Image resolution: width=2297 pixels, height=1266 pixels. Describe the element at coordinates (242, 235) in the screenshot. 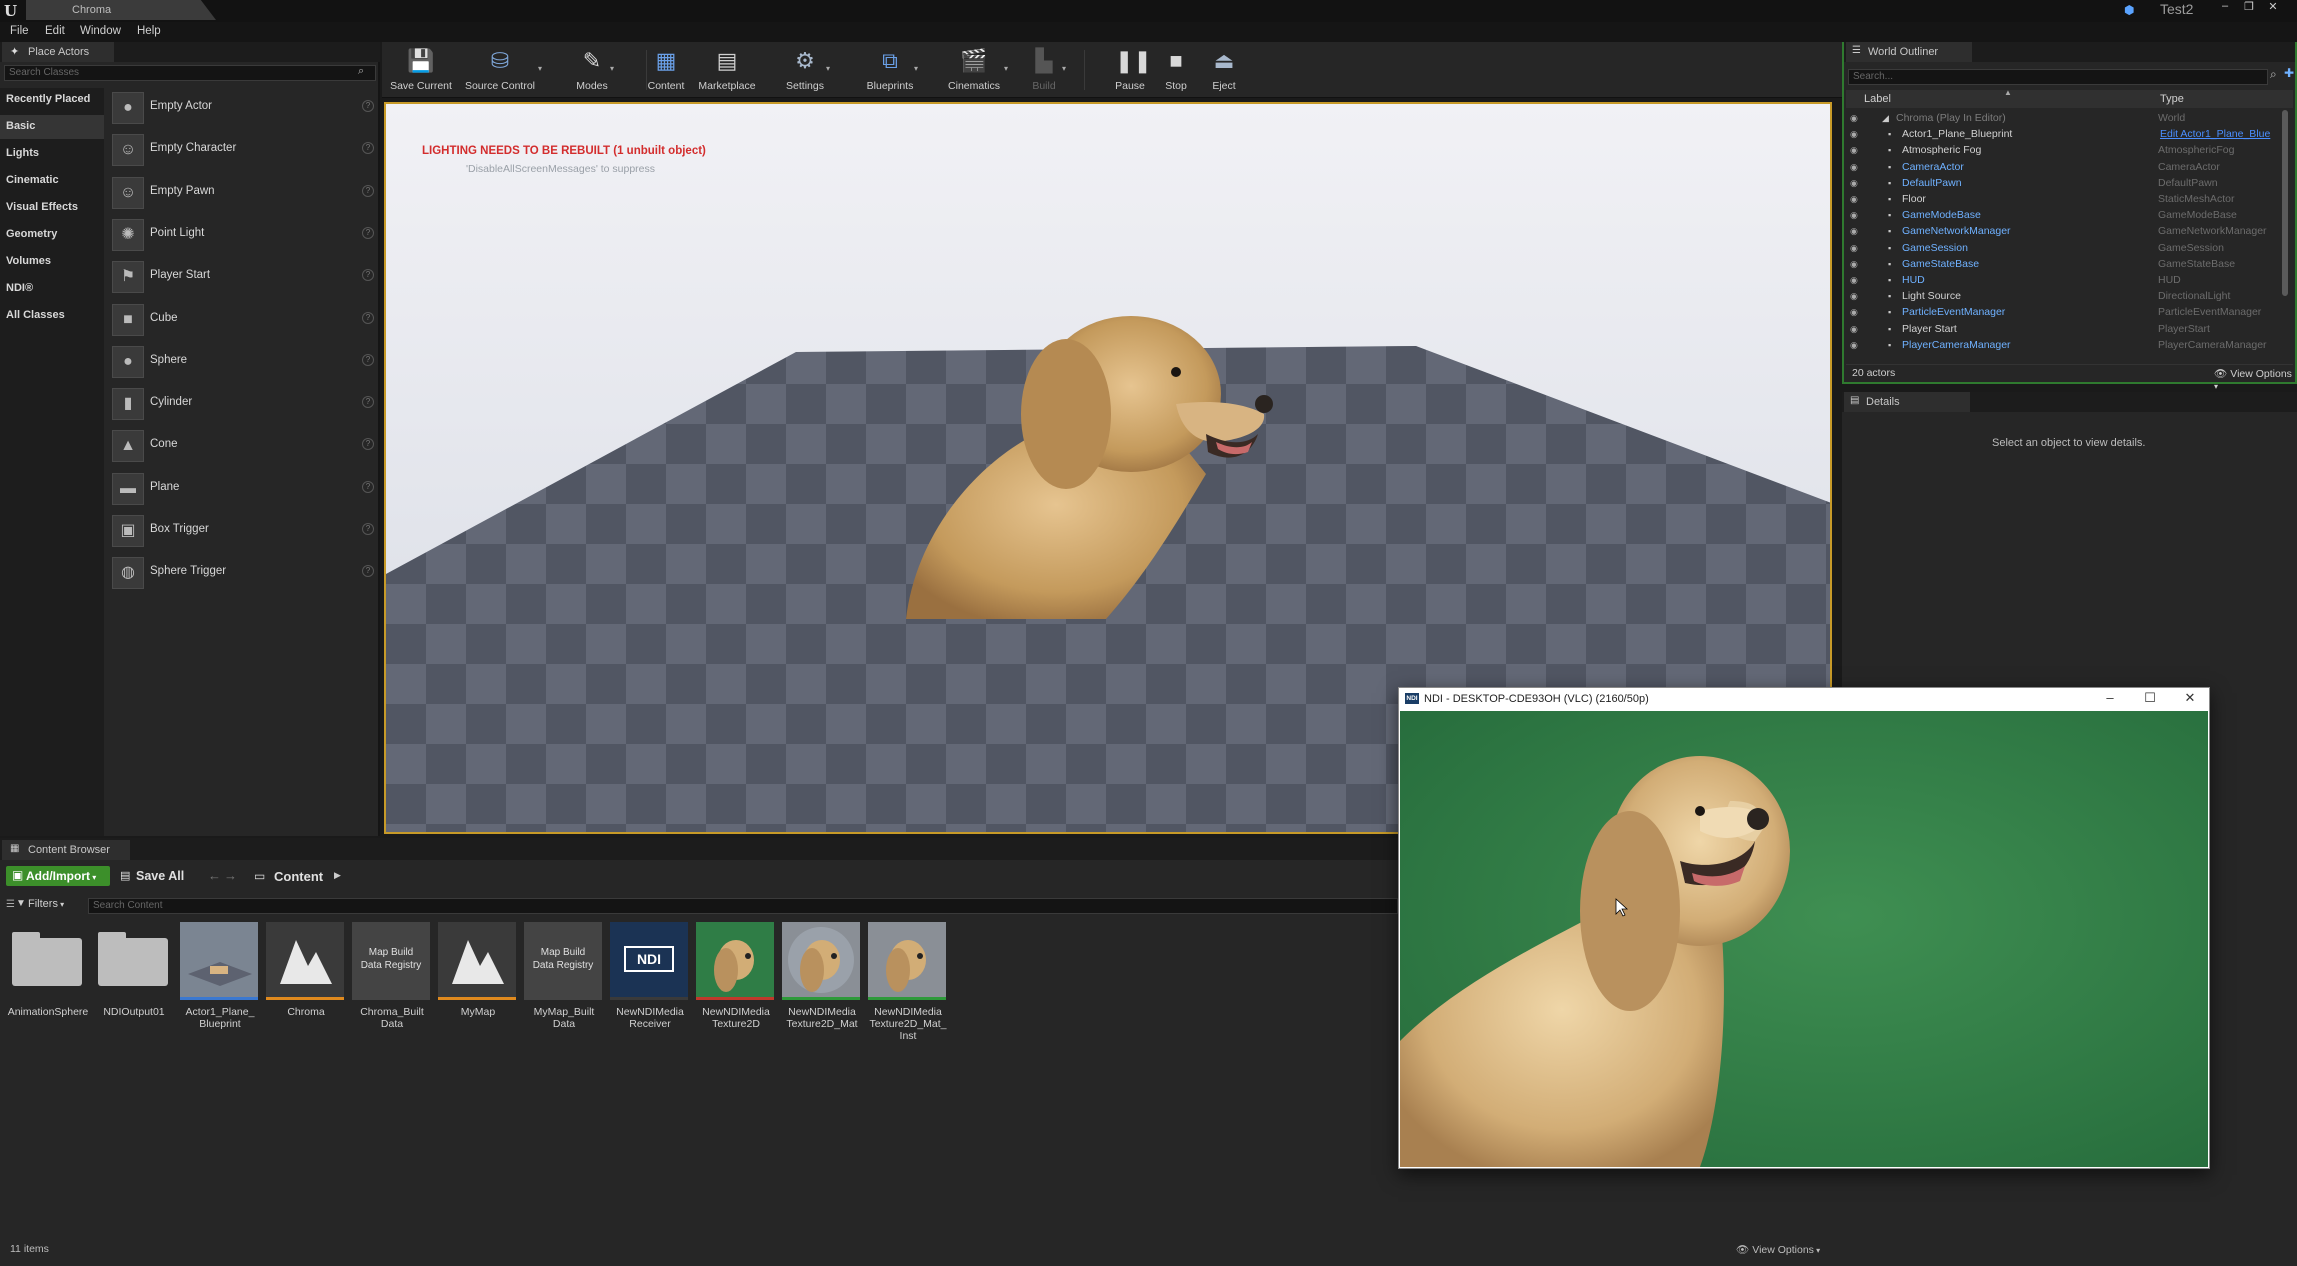

I see `actor-item: ✺ Point Light?` at that location.